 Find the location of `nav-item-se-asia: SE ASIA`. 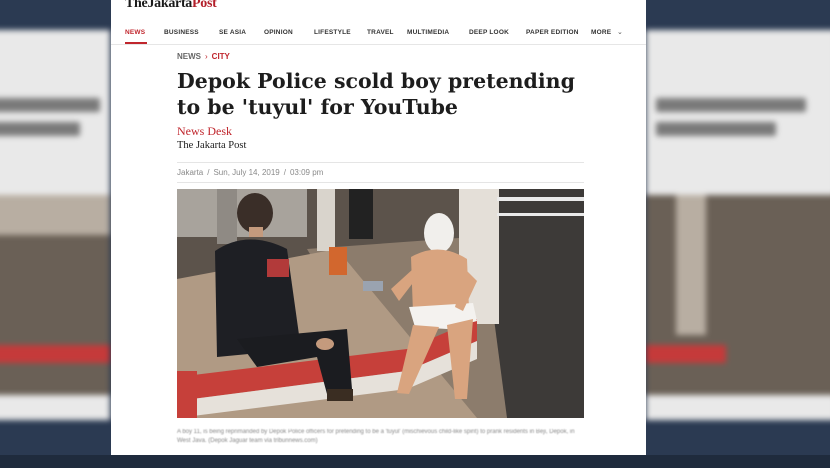

nav-item-se-asia: SE ASIA is located at coordinates (232, 32).